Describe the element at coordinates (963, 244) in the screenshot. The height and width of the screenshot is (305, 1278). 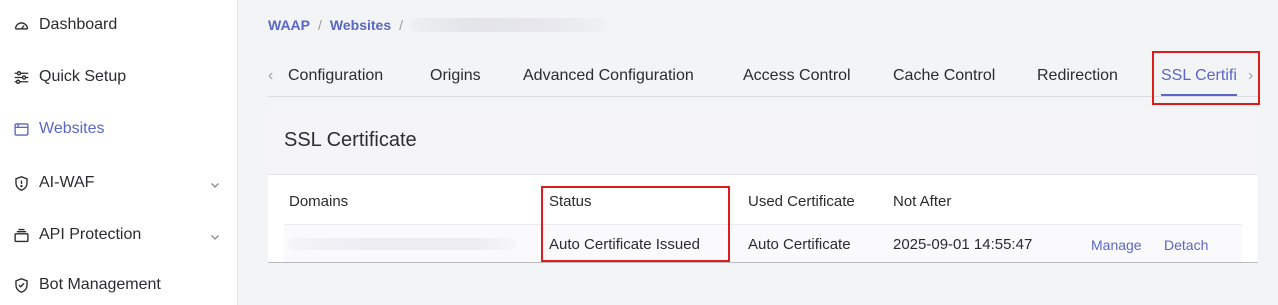
I see `not-after-cell: 2025-09-01 14:55:47` at that location.